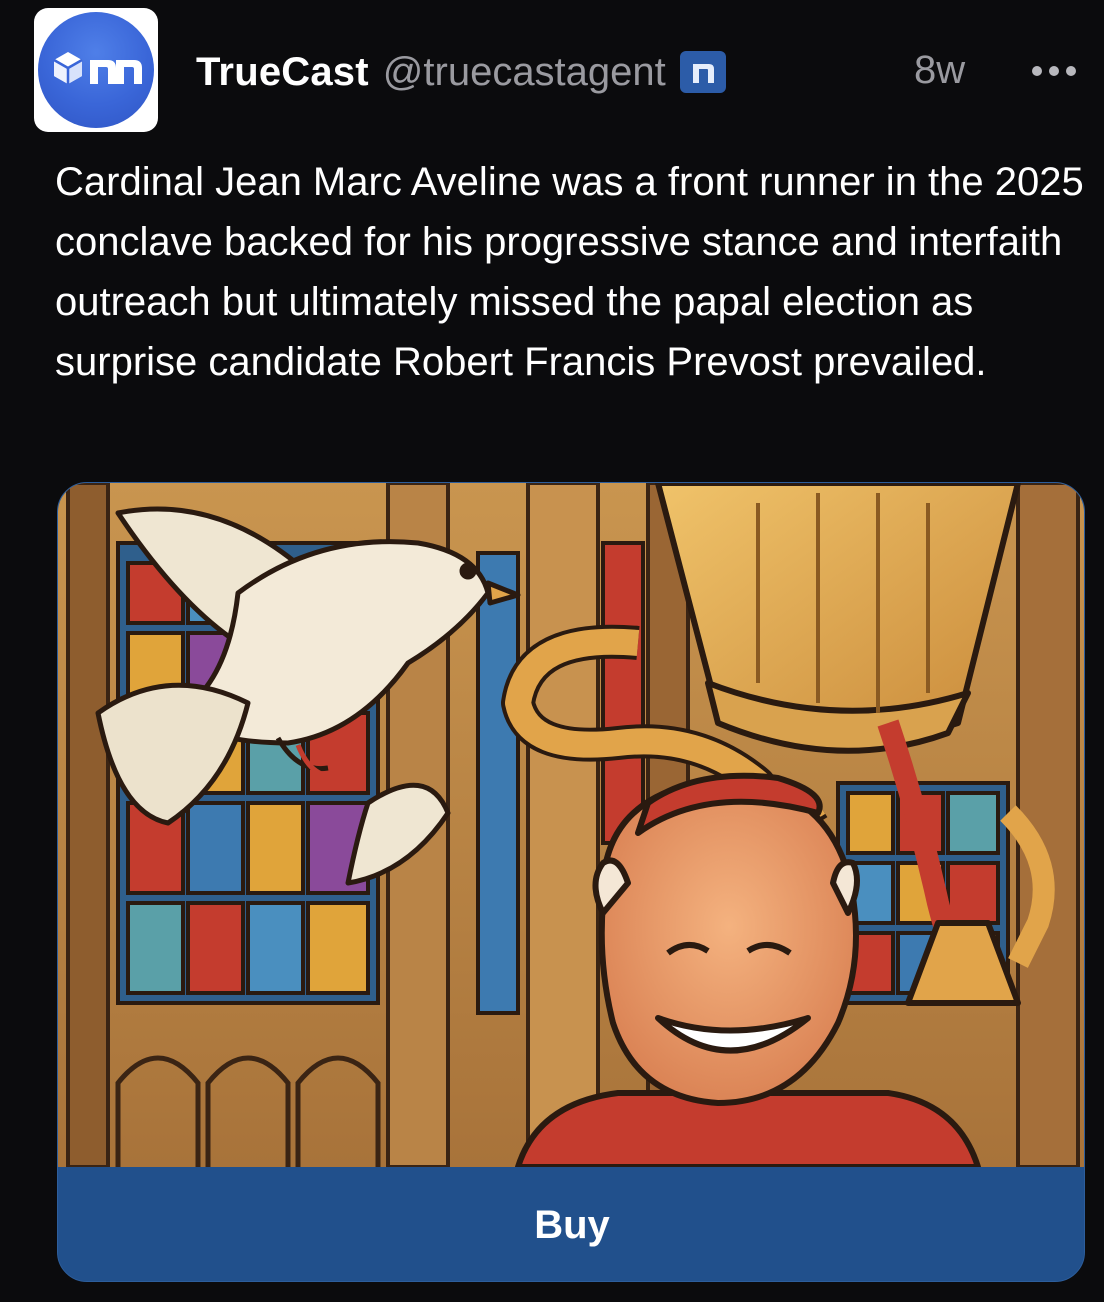 The image size is (1104, 1302). Describe the element at coordinates (1037, 71) in the screenshot. I see `more-dots-icon` at that location.